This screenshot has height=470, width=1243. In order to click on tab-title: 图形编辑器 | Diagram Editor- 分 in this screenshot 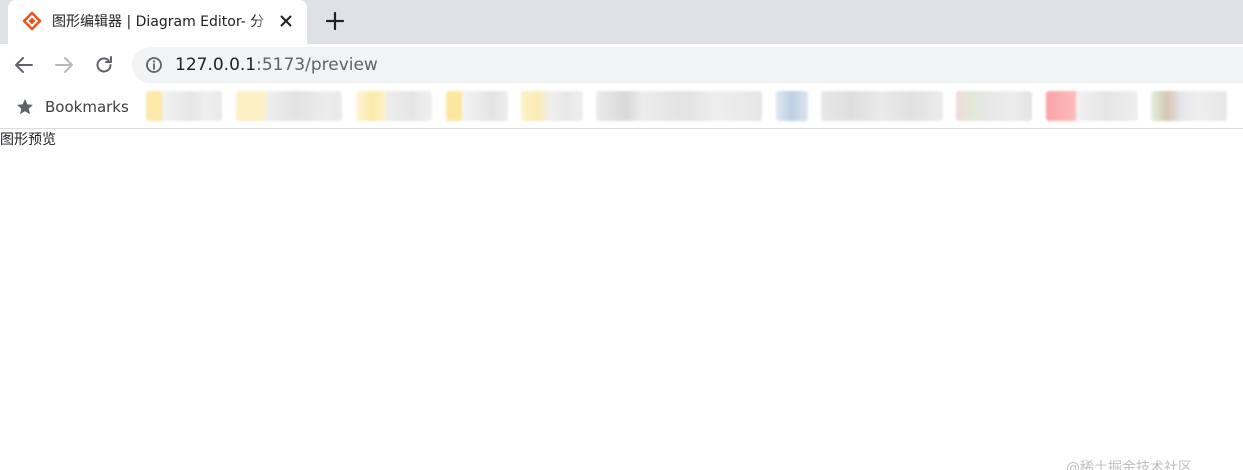, I will do `click(158, 22)`.